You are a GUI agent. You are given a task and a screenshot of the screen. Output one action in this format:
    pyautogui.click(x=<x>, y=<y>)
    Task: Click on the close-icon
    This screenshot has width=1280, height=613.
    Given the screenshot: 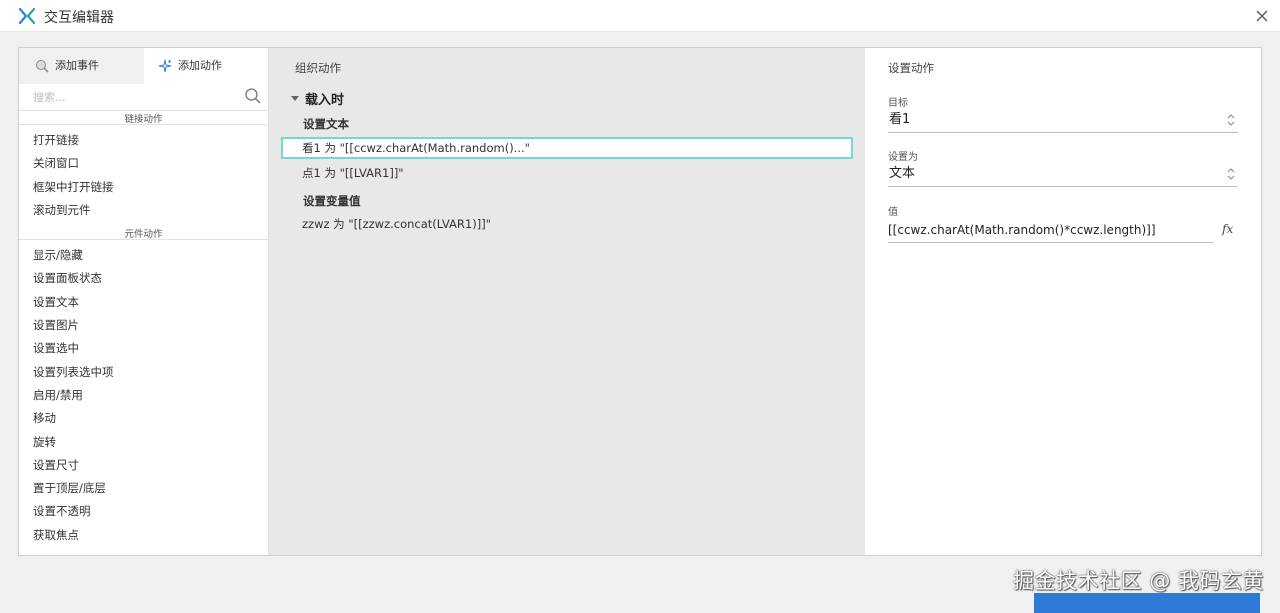 What is the action you would take?
    pyautogui.click(x=1262, y=16)
    